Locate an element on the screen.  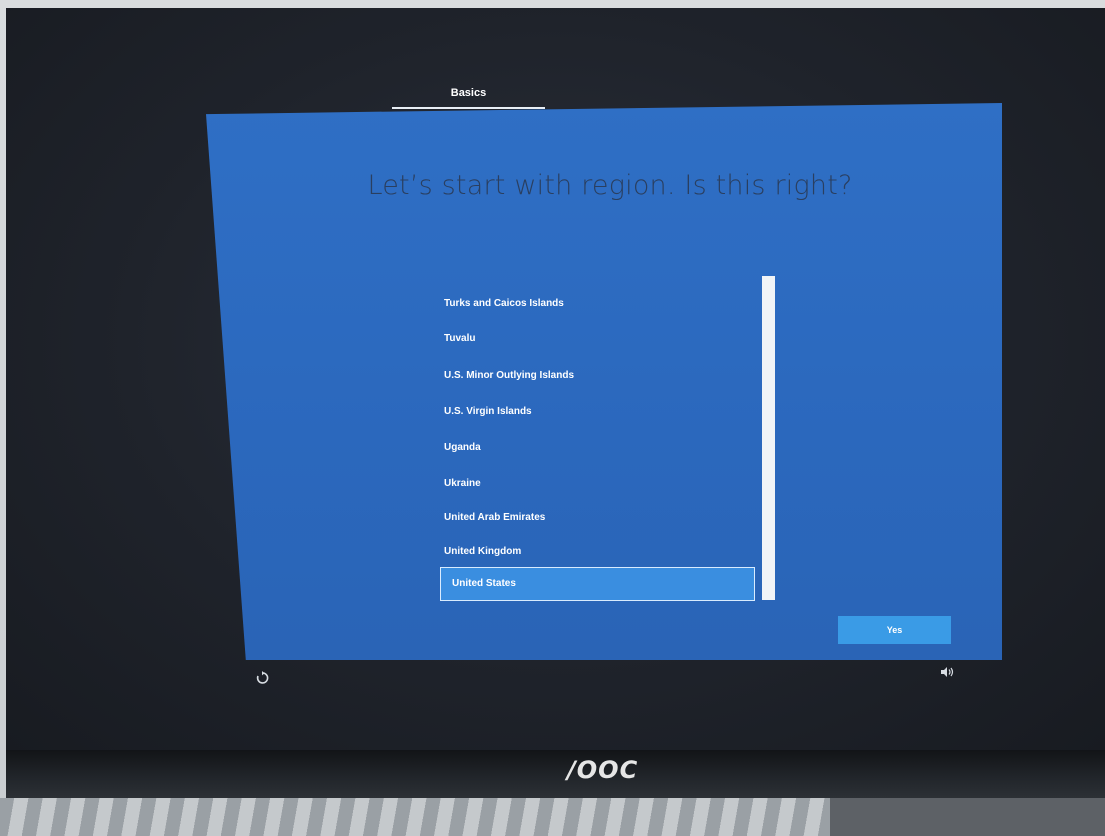
monitor-bezel is located at coordinates (555, 774).